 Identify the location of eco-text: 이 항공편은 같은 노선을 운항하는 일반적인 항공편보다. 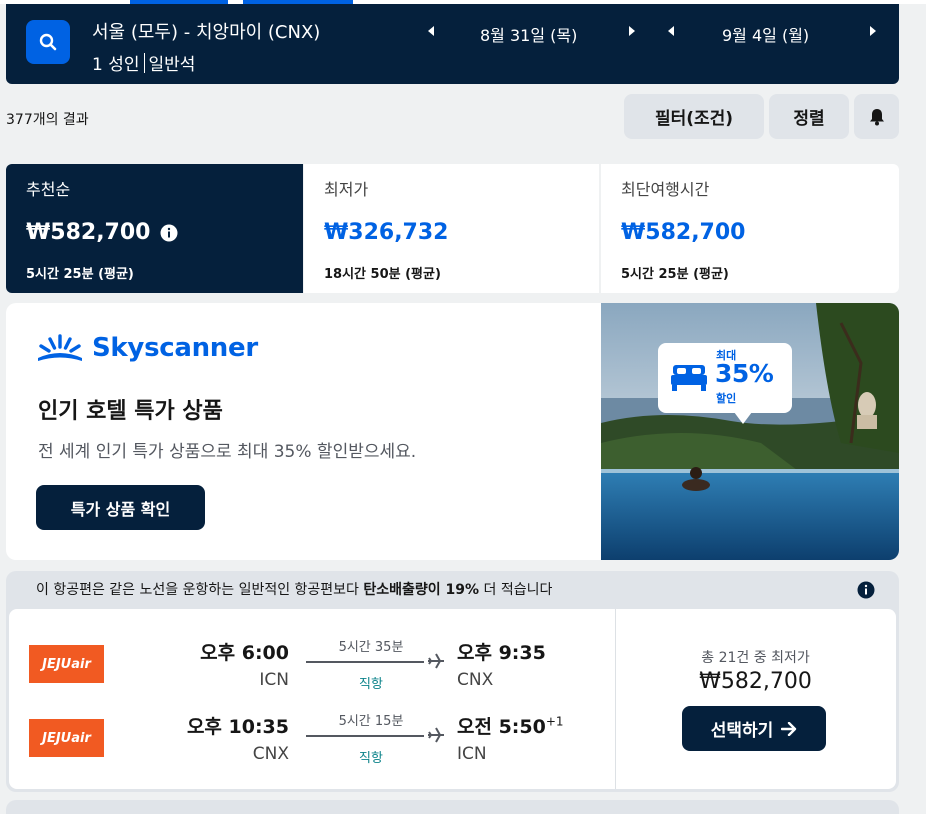
(200, 590).